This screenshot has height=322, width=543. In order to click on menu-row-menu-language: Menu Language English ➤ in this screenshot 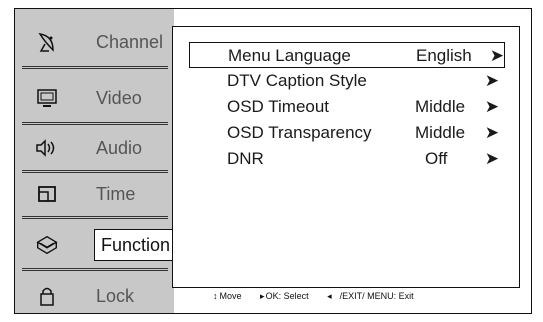, I will do `click(347, 55)`.